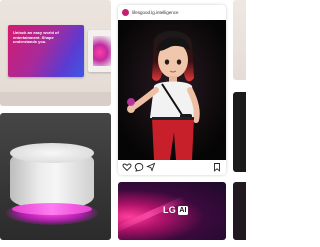 The height and width of the screenshot is (247, 320). Describe the element at coordinates (239, 132) in the screenshot. I see `partial-panel-middle` at that location.